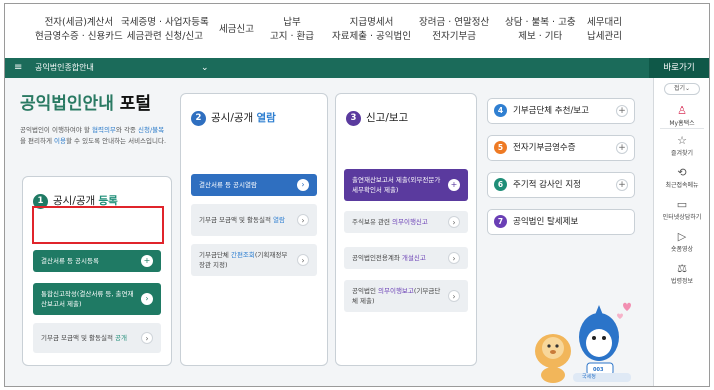 The height and width of the screenshot is (390, 714). Describe the element at coordinates (540, 30) in the screenshot. I see `nav-item-consult: 상담 · 불복 · 고충 제보 · 기타` at that location.